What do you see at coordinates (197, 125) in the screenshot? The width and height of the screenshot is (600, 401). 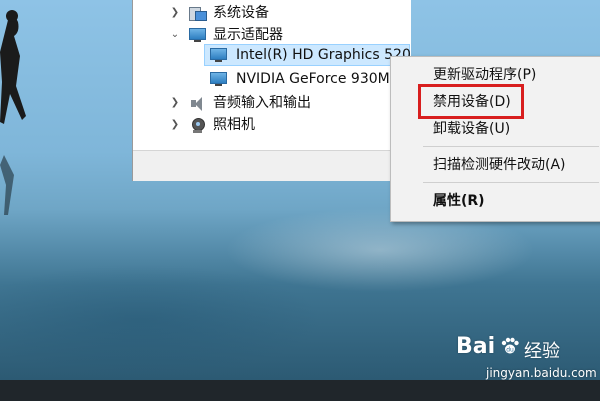 I see `camera-icon` at bounding box center [197, 125].